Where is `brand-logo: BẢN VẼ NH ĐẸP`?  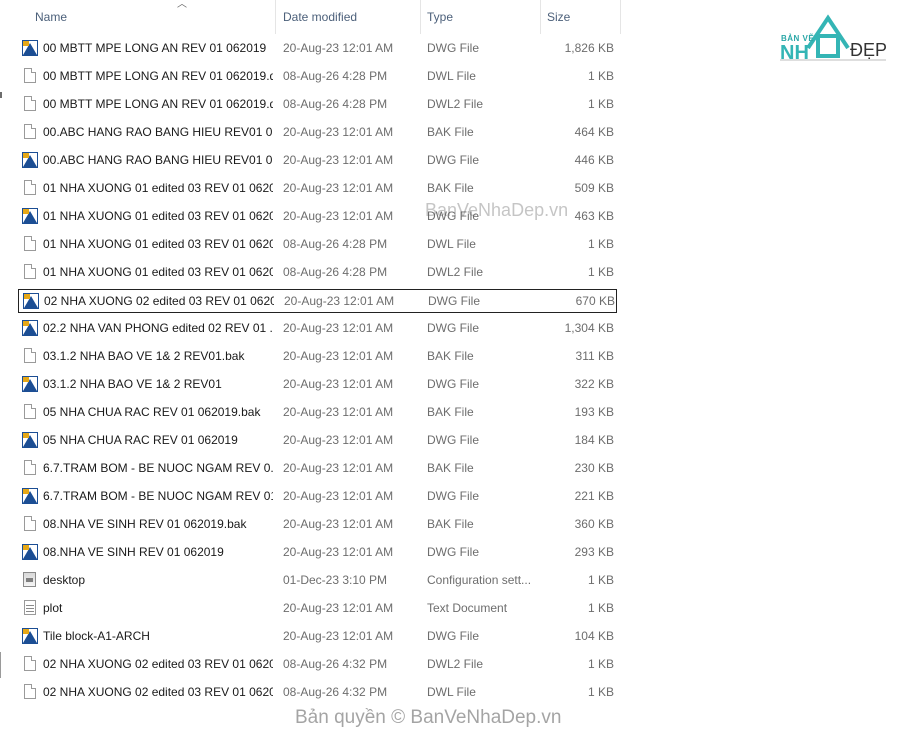
brand-logo: BẢN VẼ NH ĐẸP is located at coordinates (833, 41).